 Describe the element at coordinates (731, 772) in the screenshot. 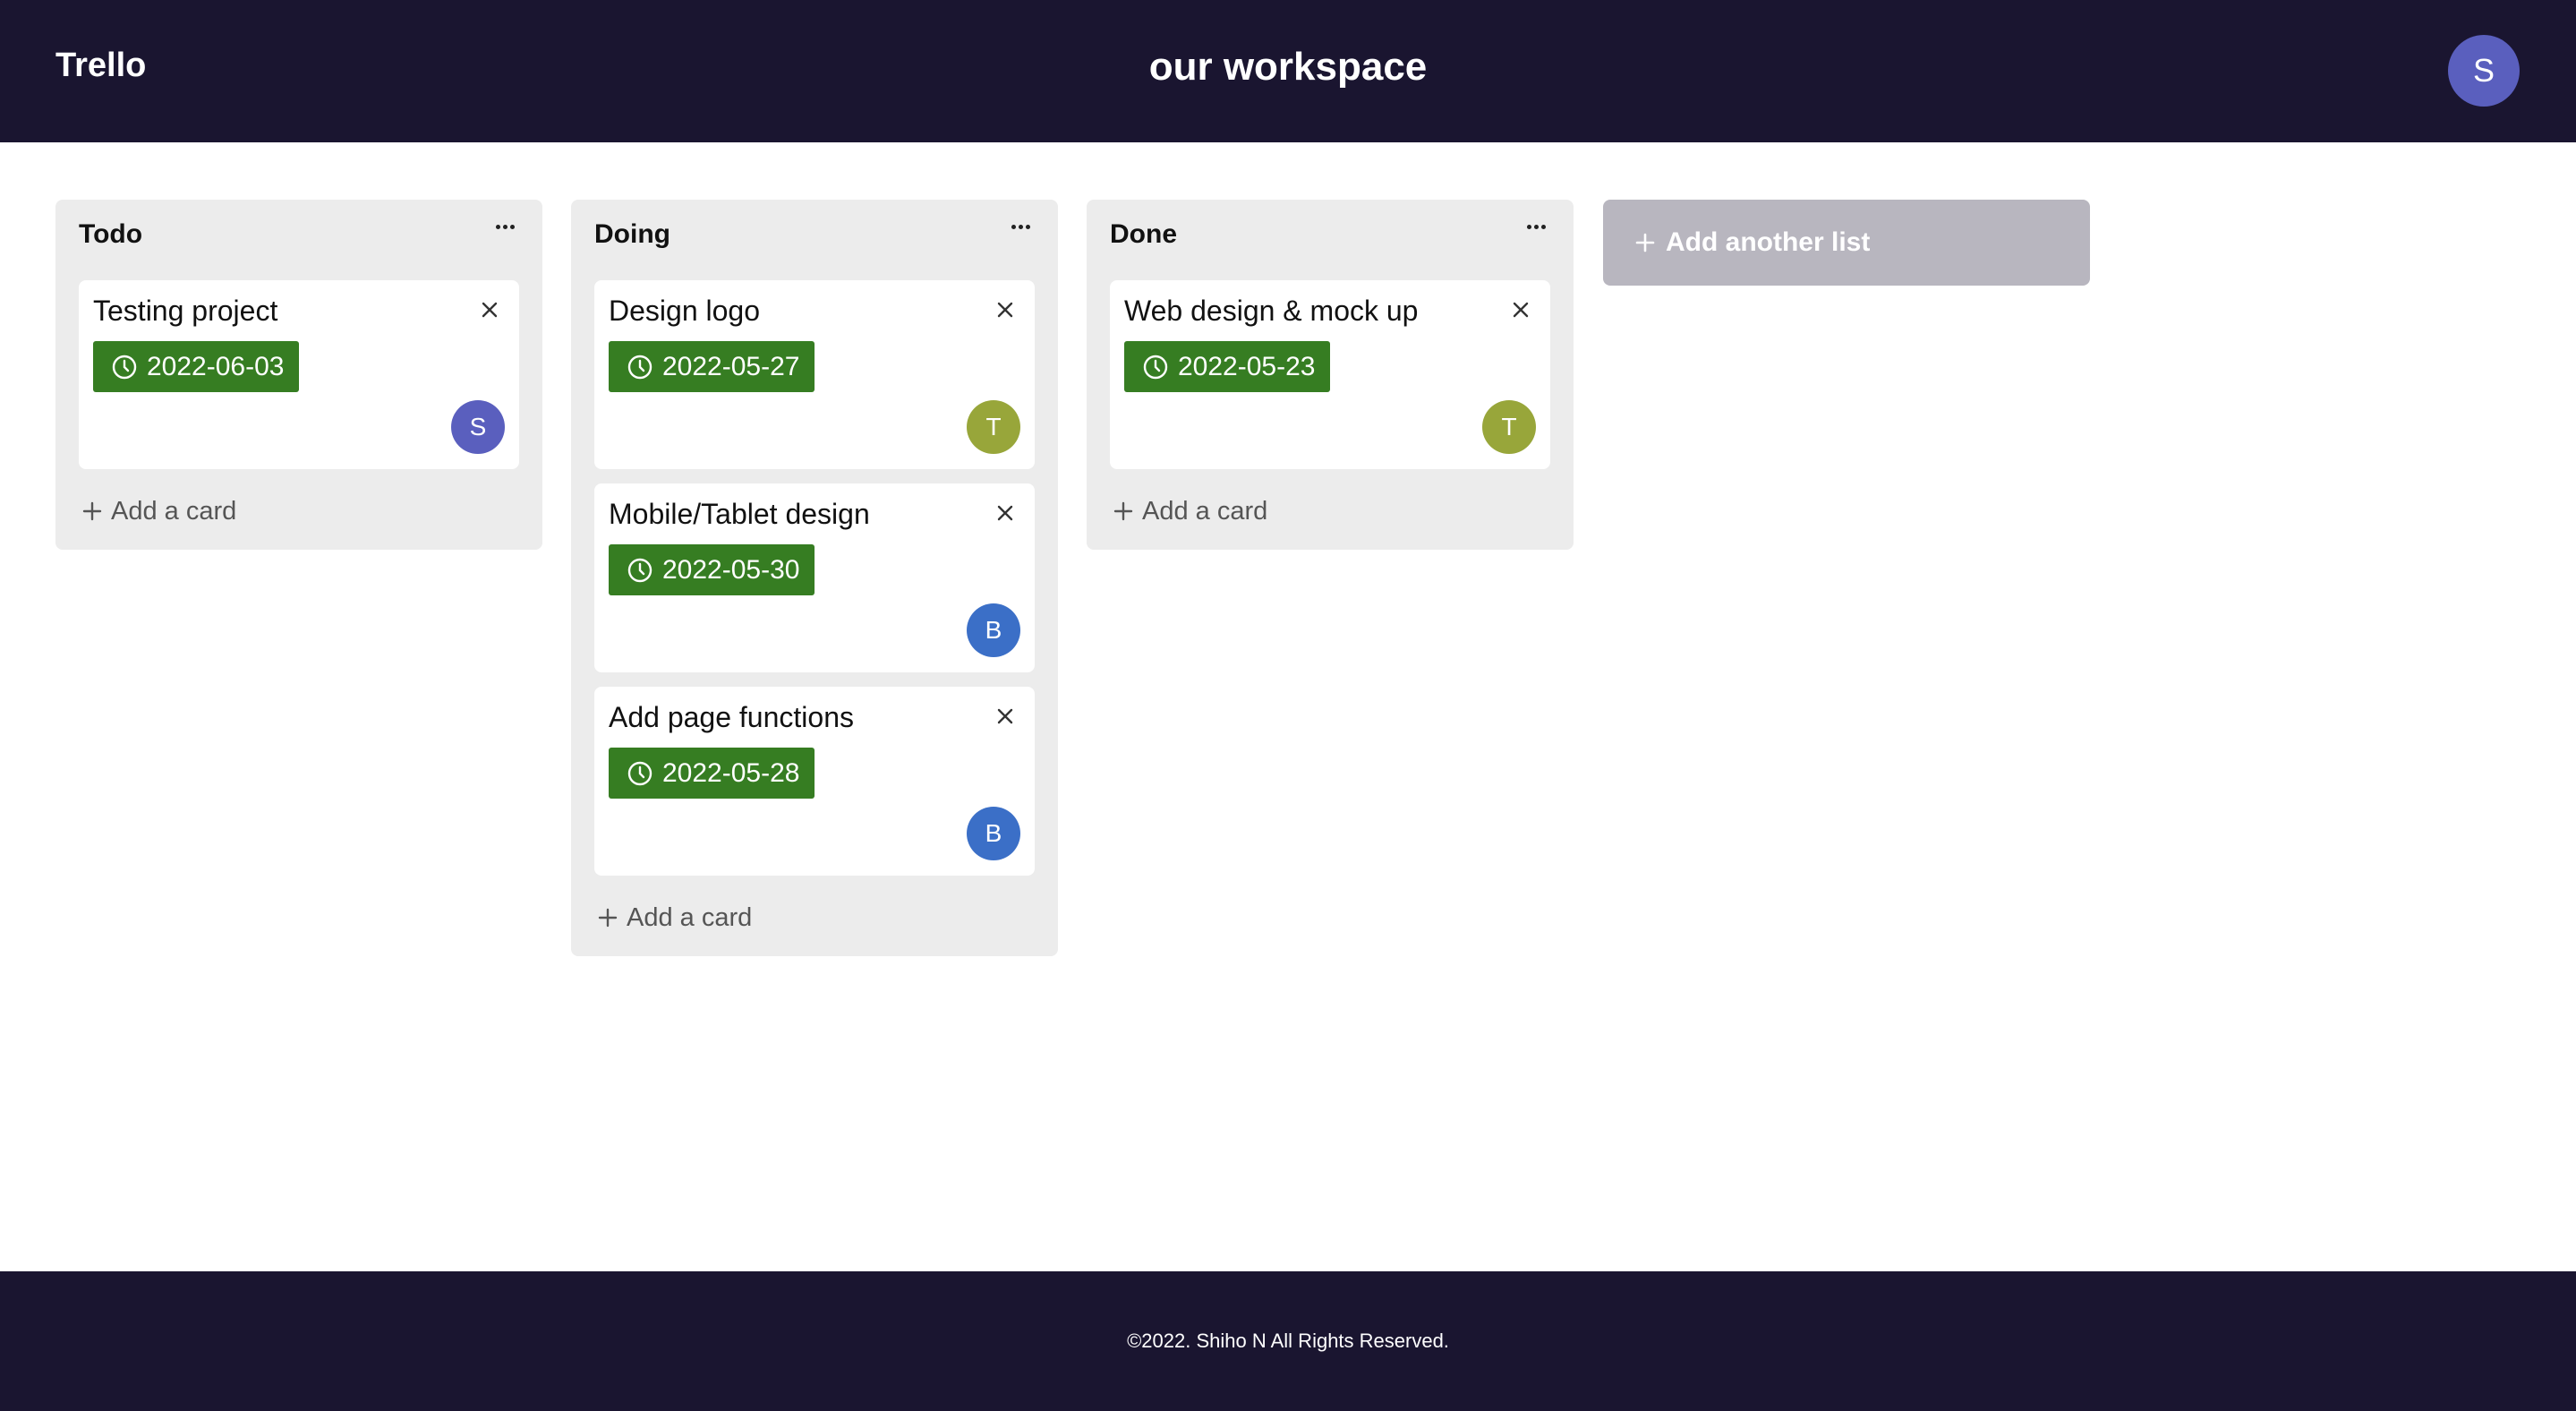

I see `due-date: 2022-05-28` at that location.